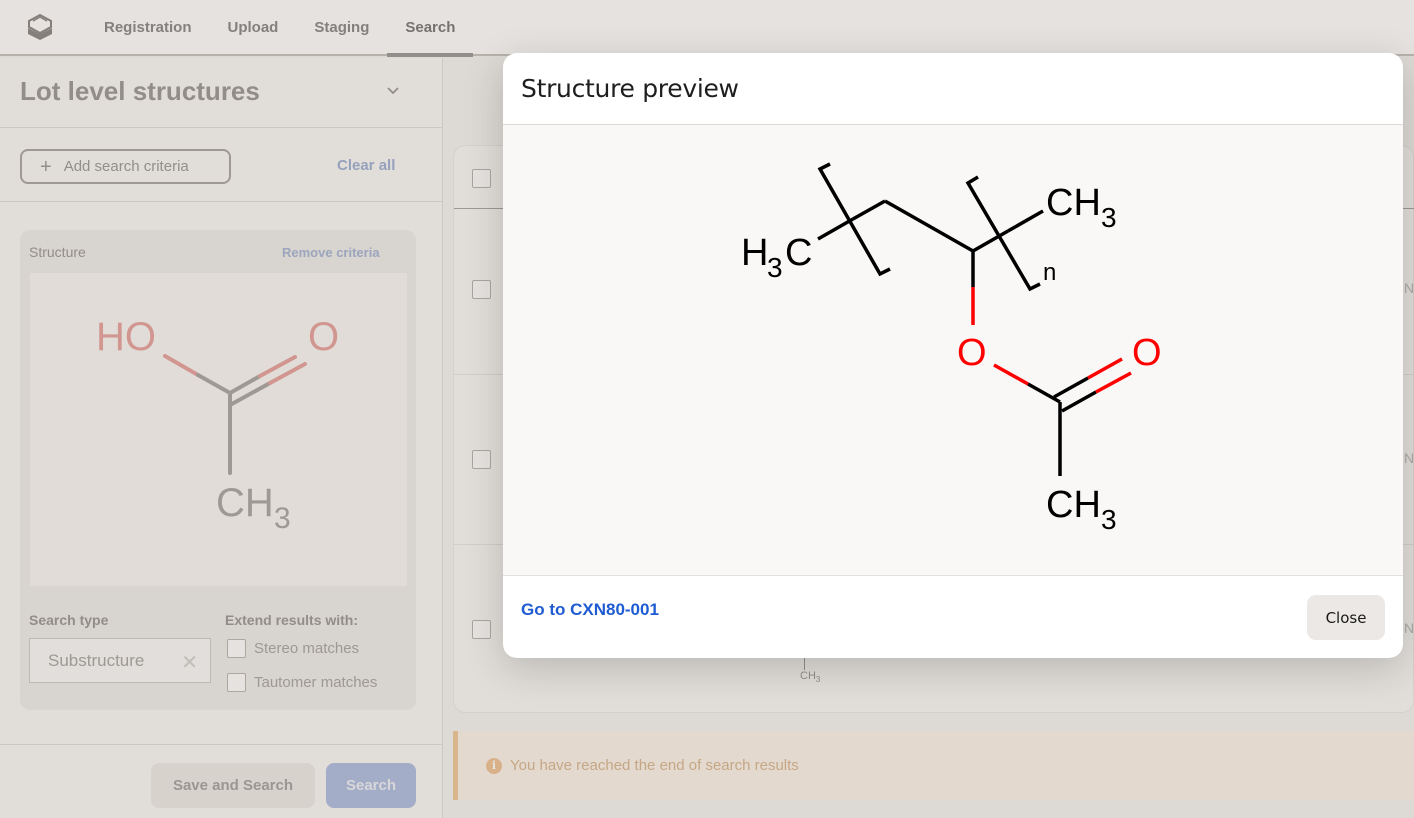 Image resolution: width=1414 pixels, height=818 pixels. Describe the element at coordinates (953, 89) in the screenshot. I see `modal-header: Structure preview` at that location.